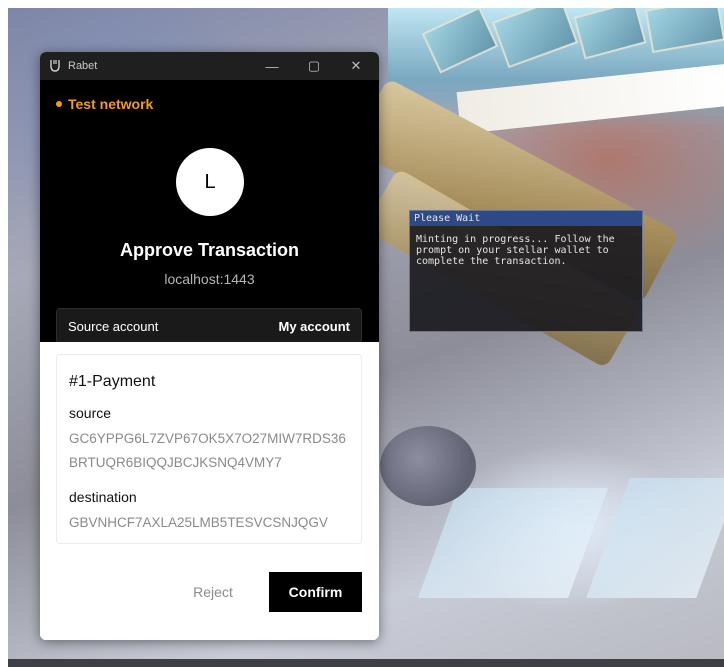 Image resolution: width=724 pixels, height=667 pixels. What do you see at coordinates (55, 66) in the screenshot?
I see `rabet-logo-icon` at bounding box center [55, 66].